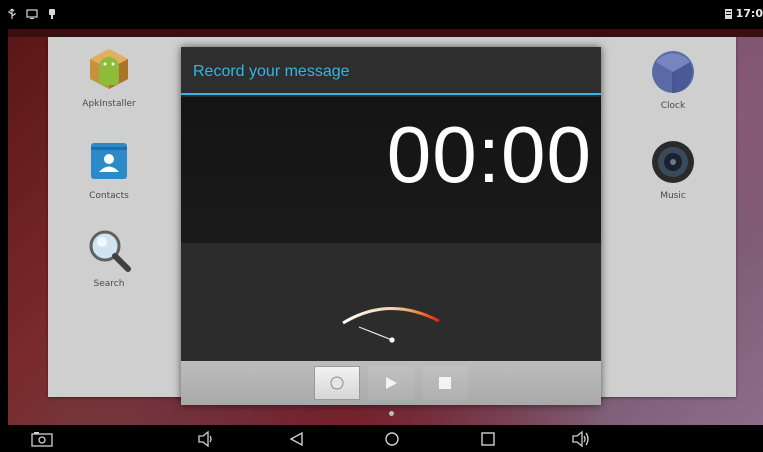 The image size is (763, 452). I want to click on playback-controls, so click(391, 383).